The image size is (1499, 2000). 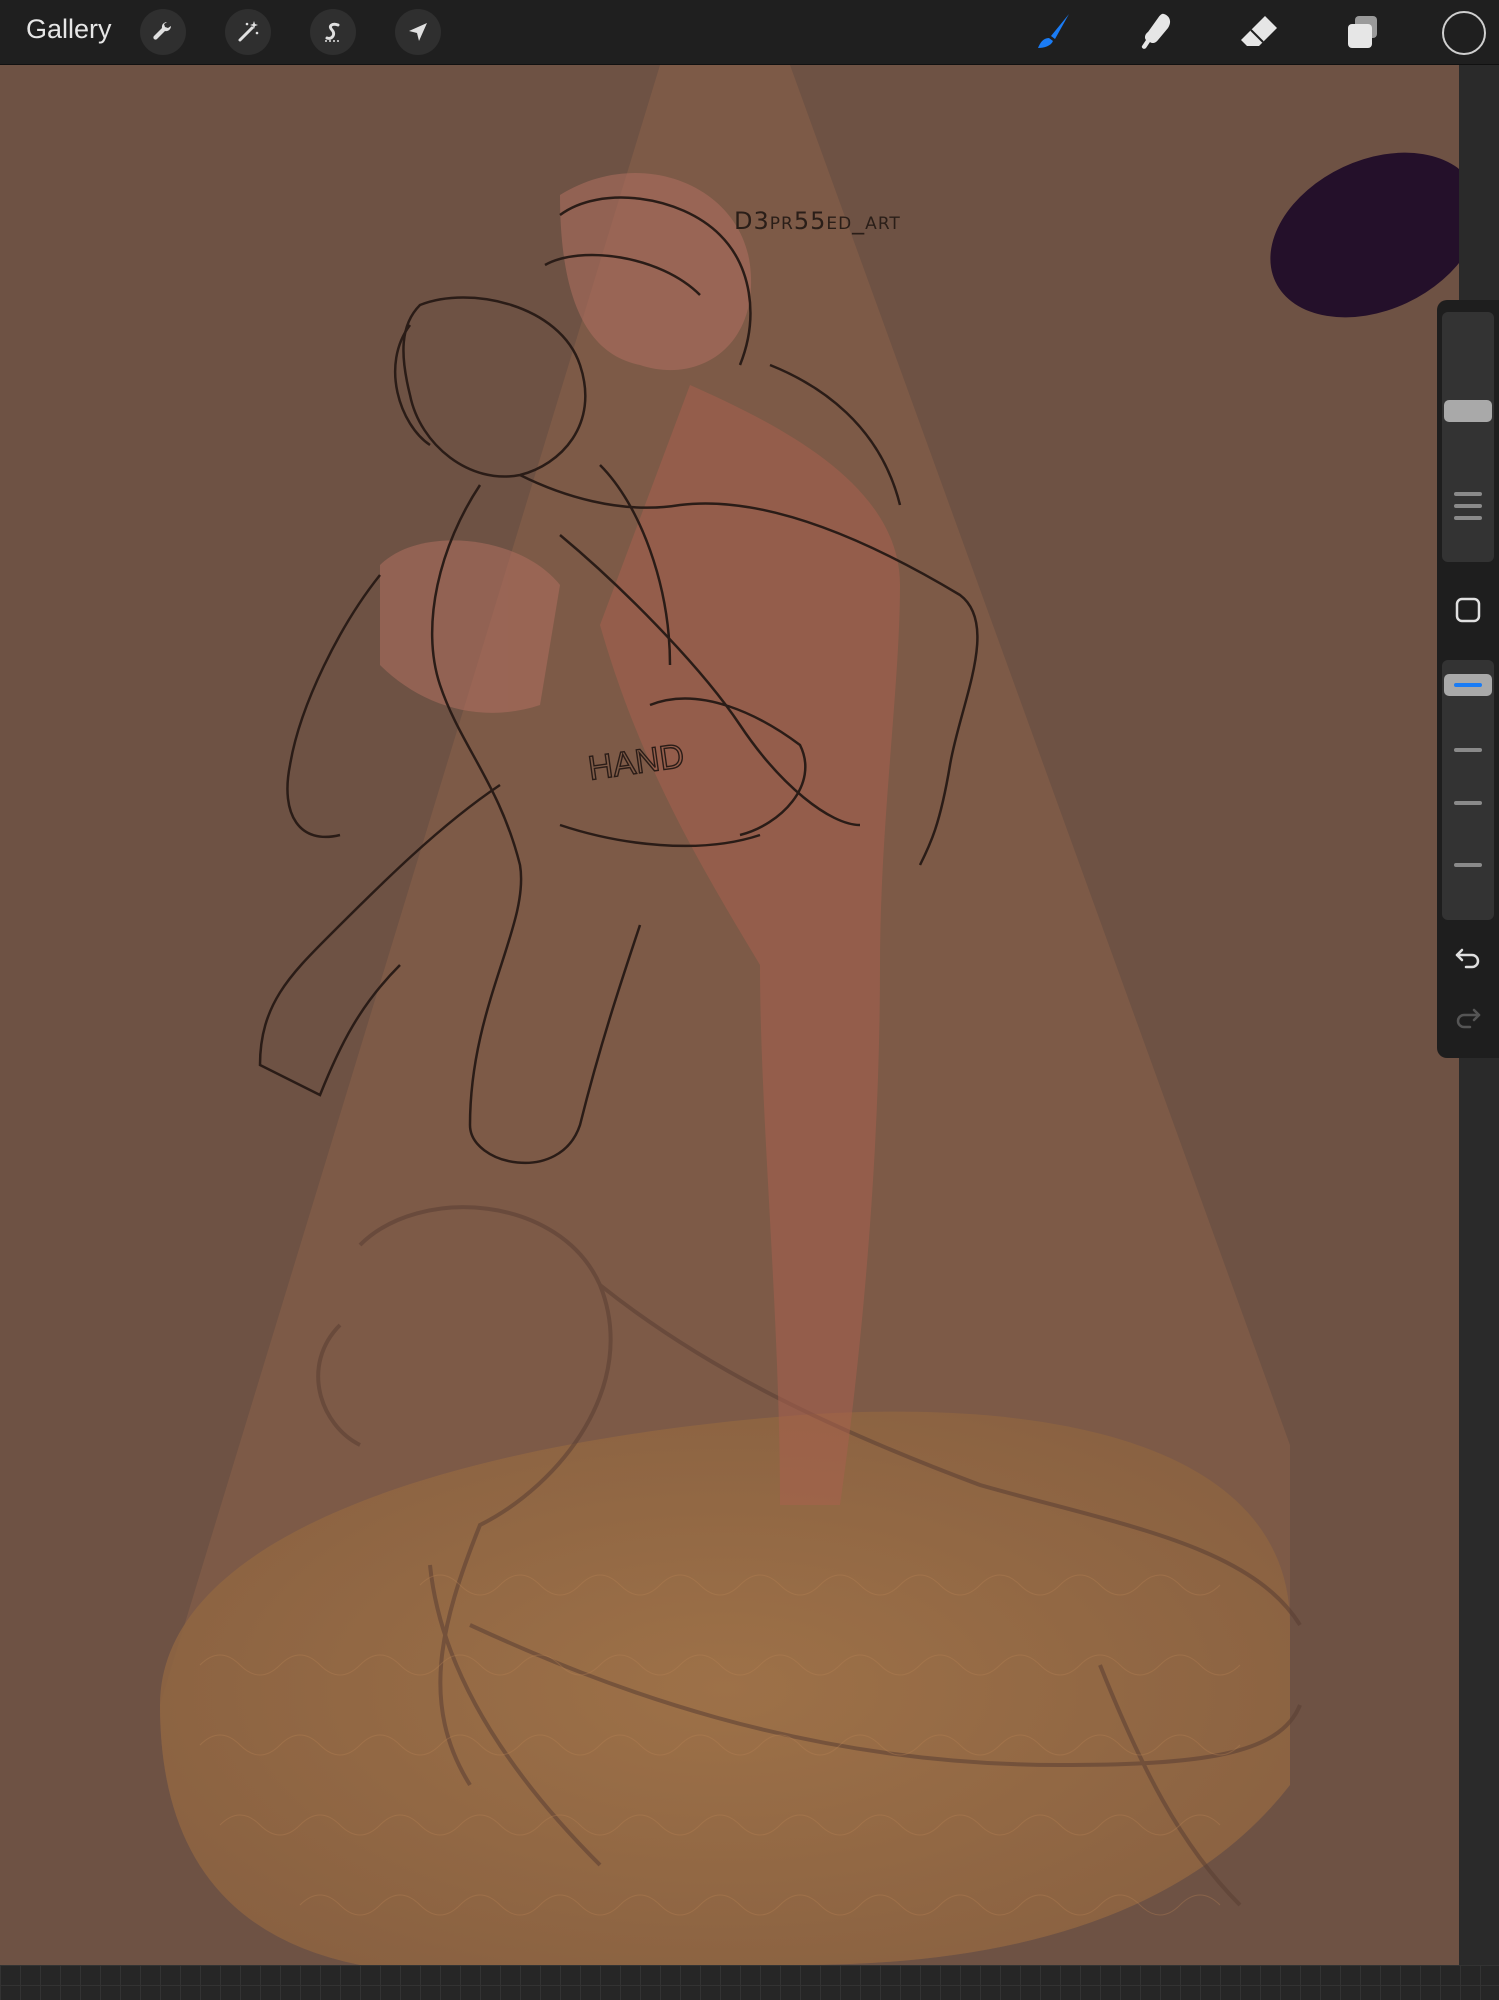 I want to click on wrench-icon, so click(x=162, y=30).